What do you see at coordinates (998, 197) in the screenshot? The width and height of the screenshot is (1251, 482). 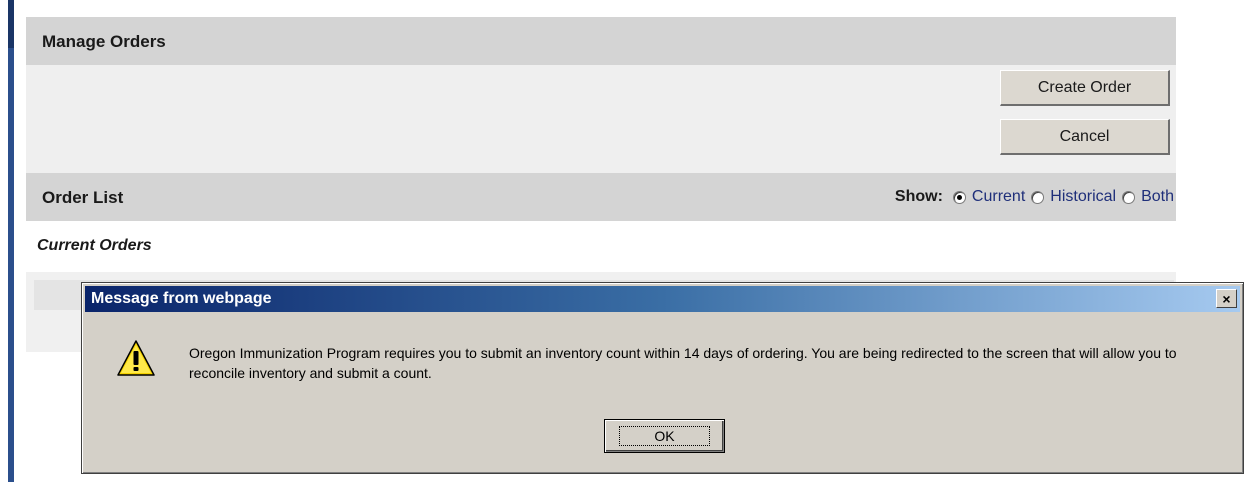 I see `radio-current-label: Current` at bounding box center [998, 197].